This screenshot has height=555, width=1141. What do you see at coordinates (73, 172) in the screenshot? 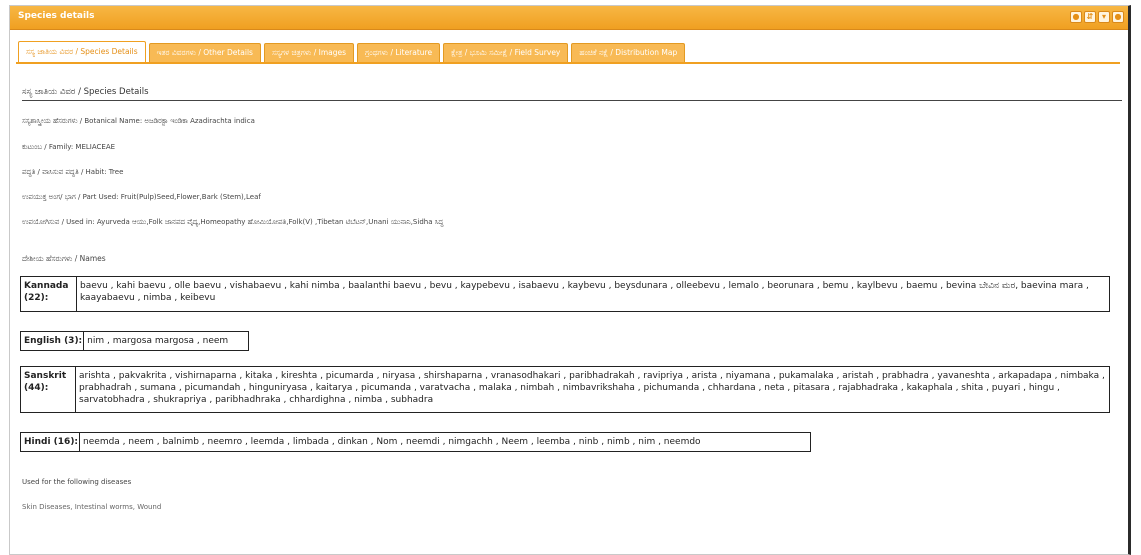
I see `habit: ಪದ್ಧತಿ / ವಾಸಿಸುವ ಪದ್ಧತಿ / Habit: Tree` at bounding box center [73, 172].